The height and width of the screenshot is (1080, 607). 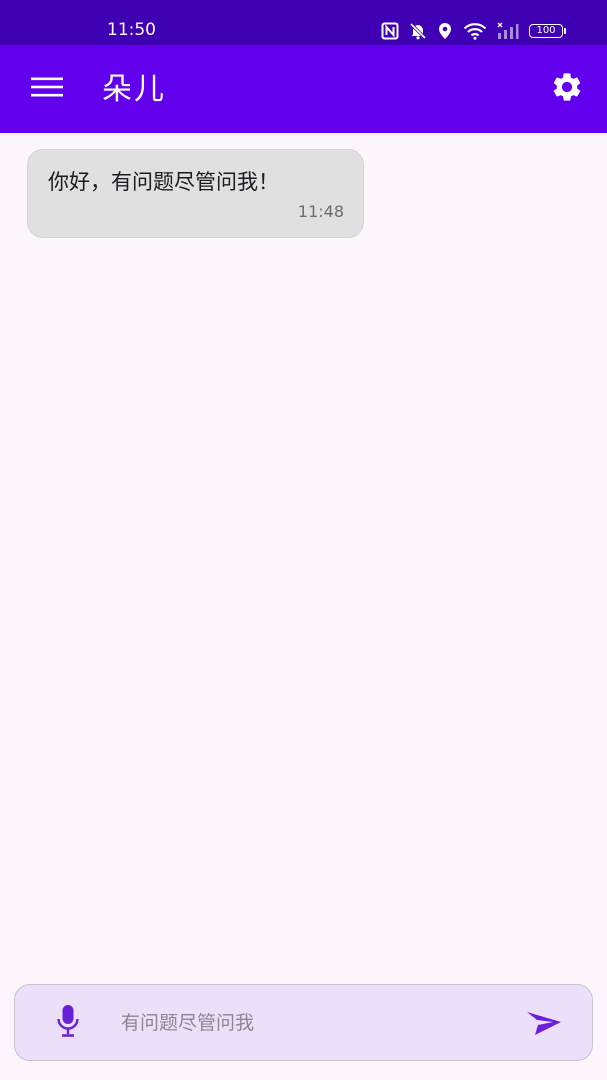 What do you see at coordinates (445, 31) in the screenshot?
I see `location-icon` at bounding box center [445, 31].